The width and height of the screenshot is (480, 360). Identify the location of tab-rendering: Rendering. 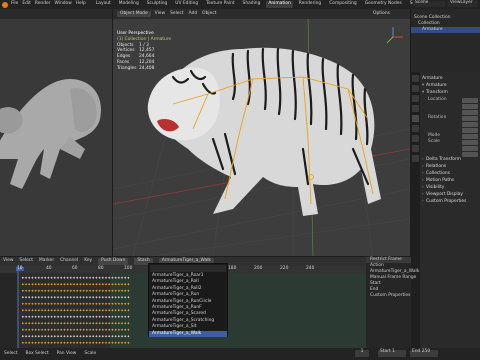
(310, 4).